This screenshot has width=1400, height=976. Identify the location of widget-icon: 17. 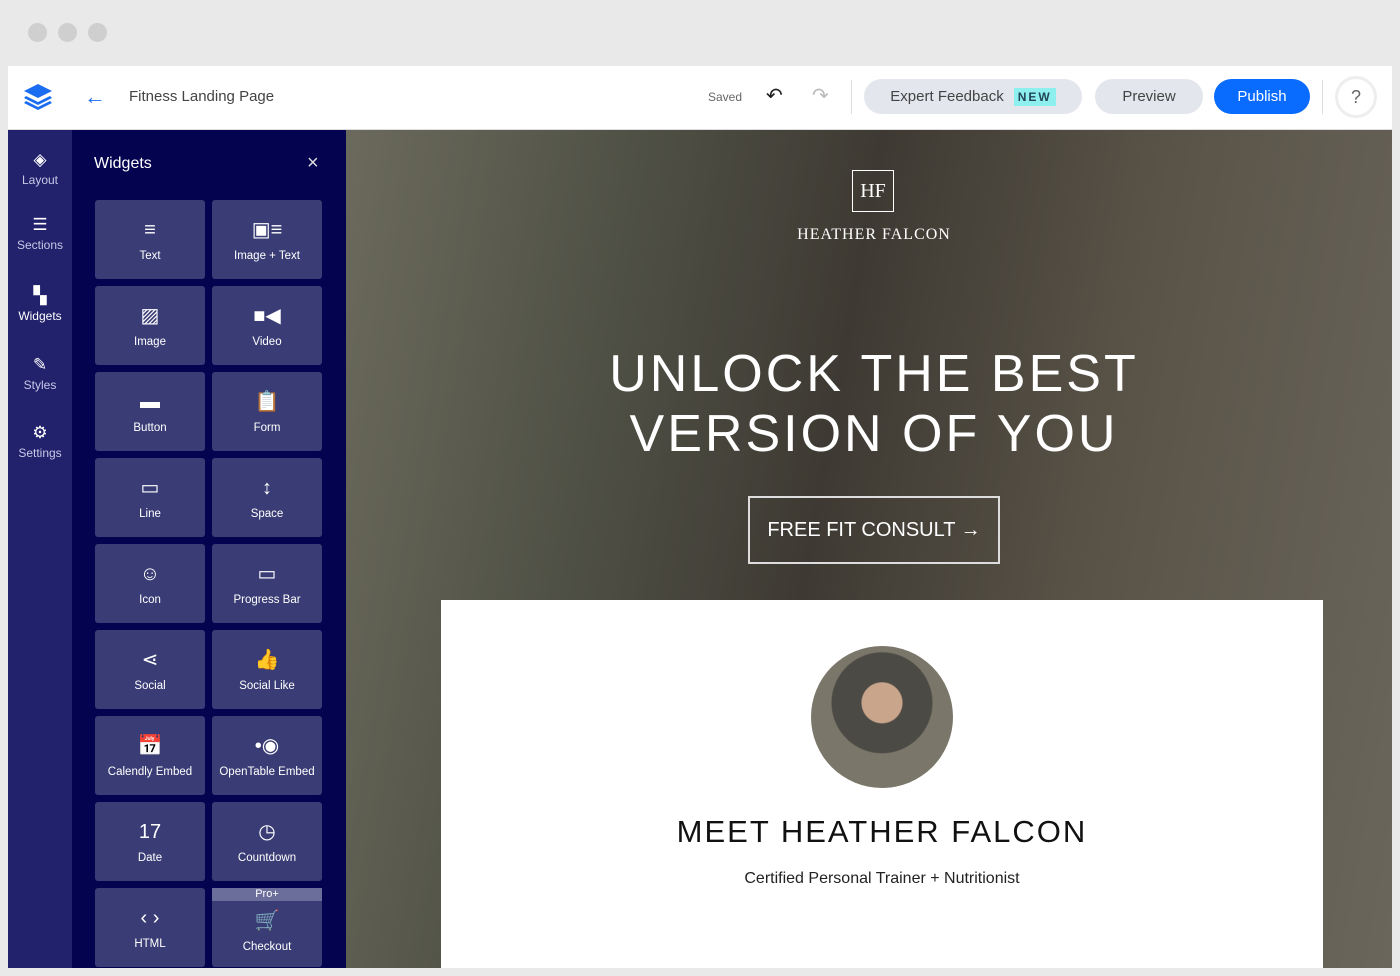
(150, 832).